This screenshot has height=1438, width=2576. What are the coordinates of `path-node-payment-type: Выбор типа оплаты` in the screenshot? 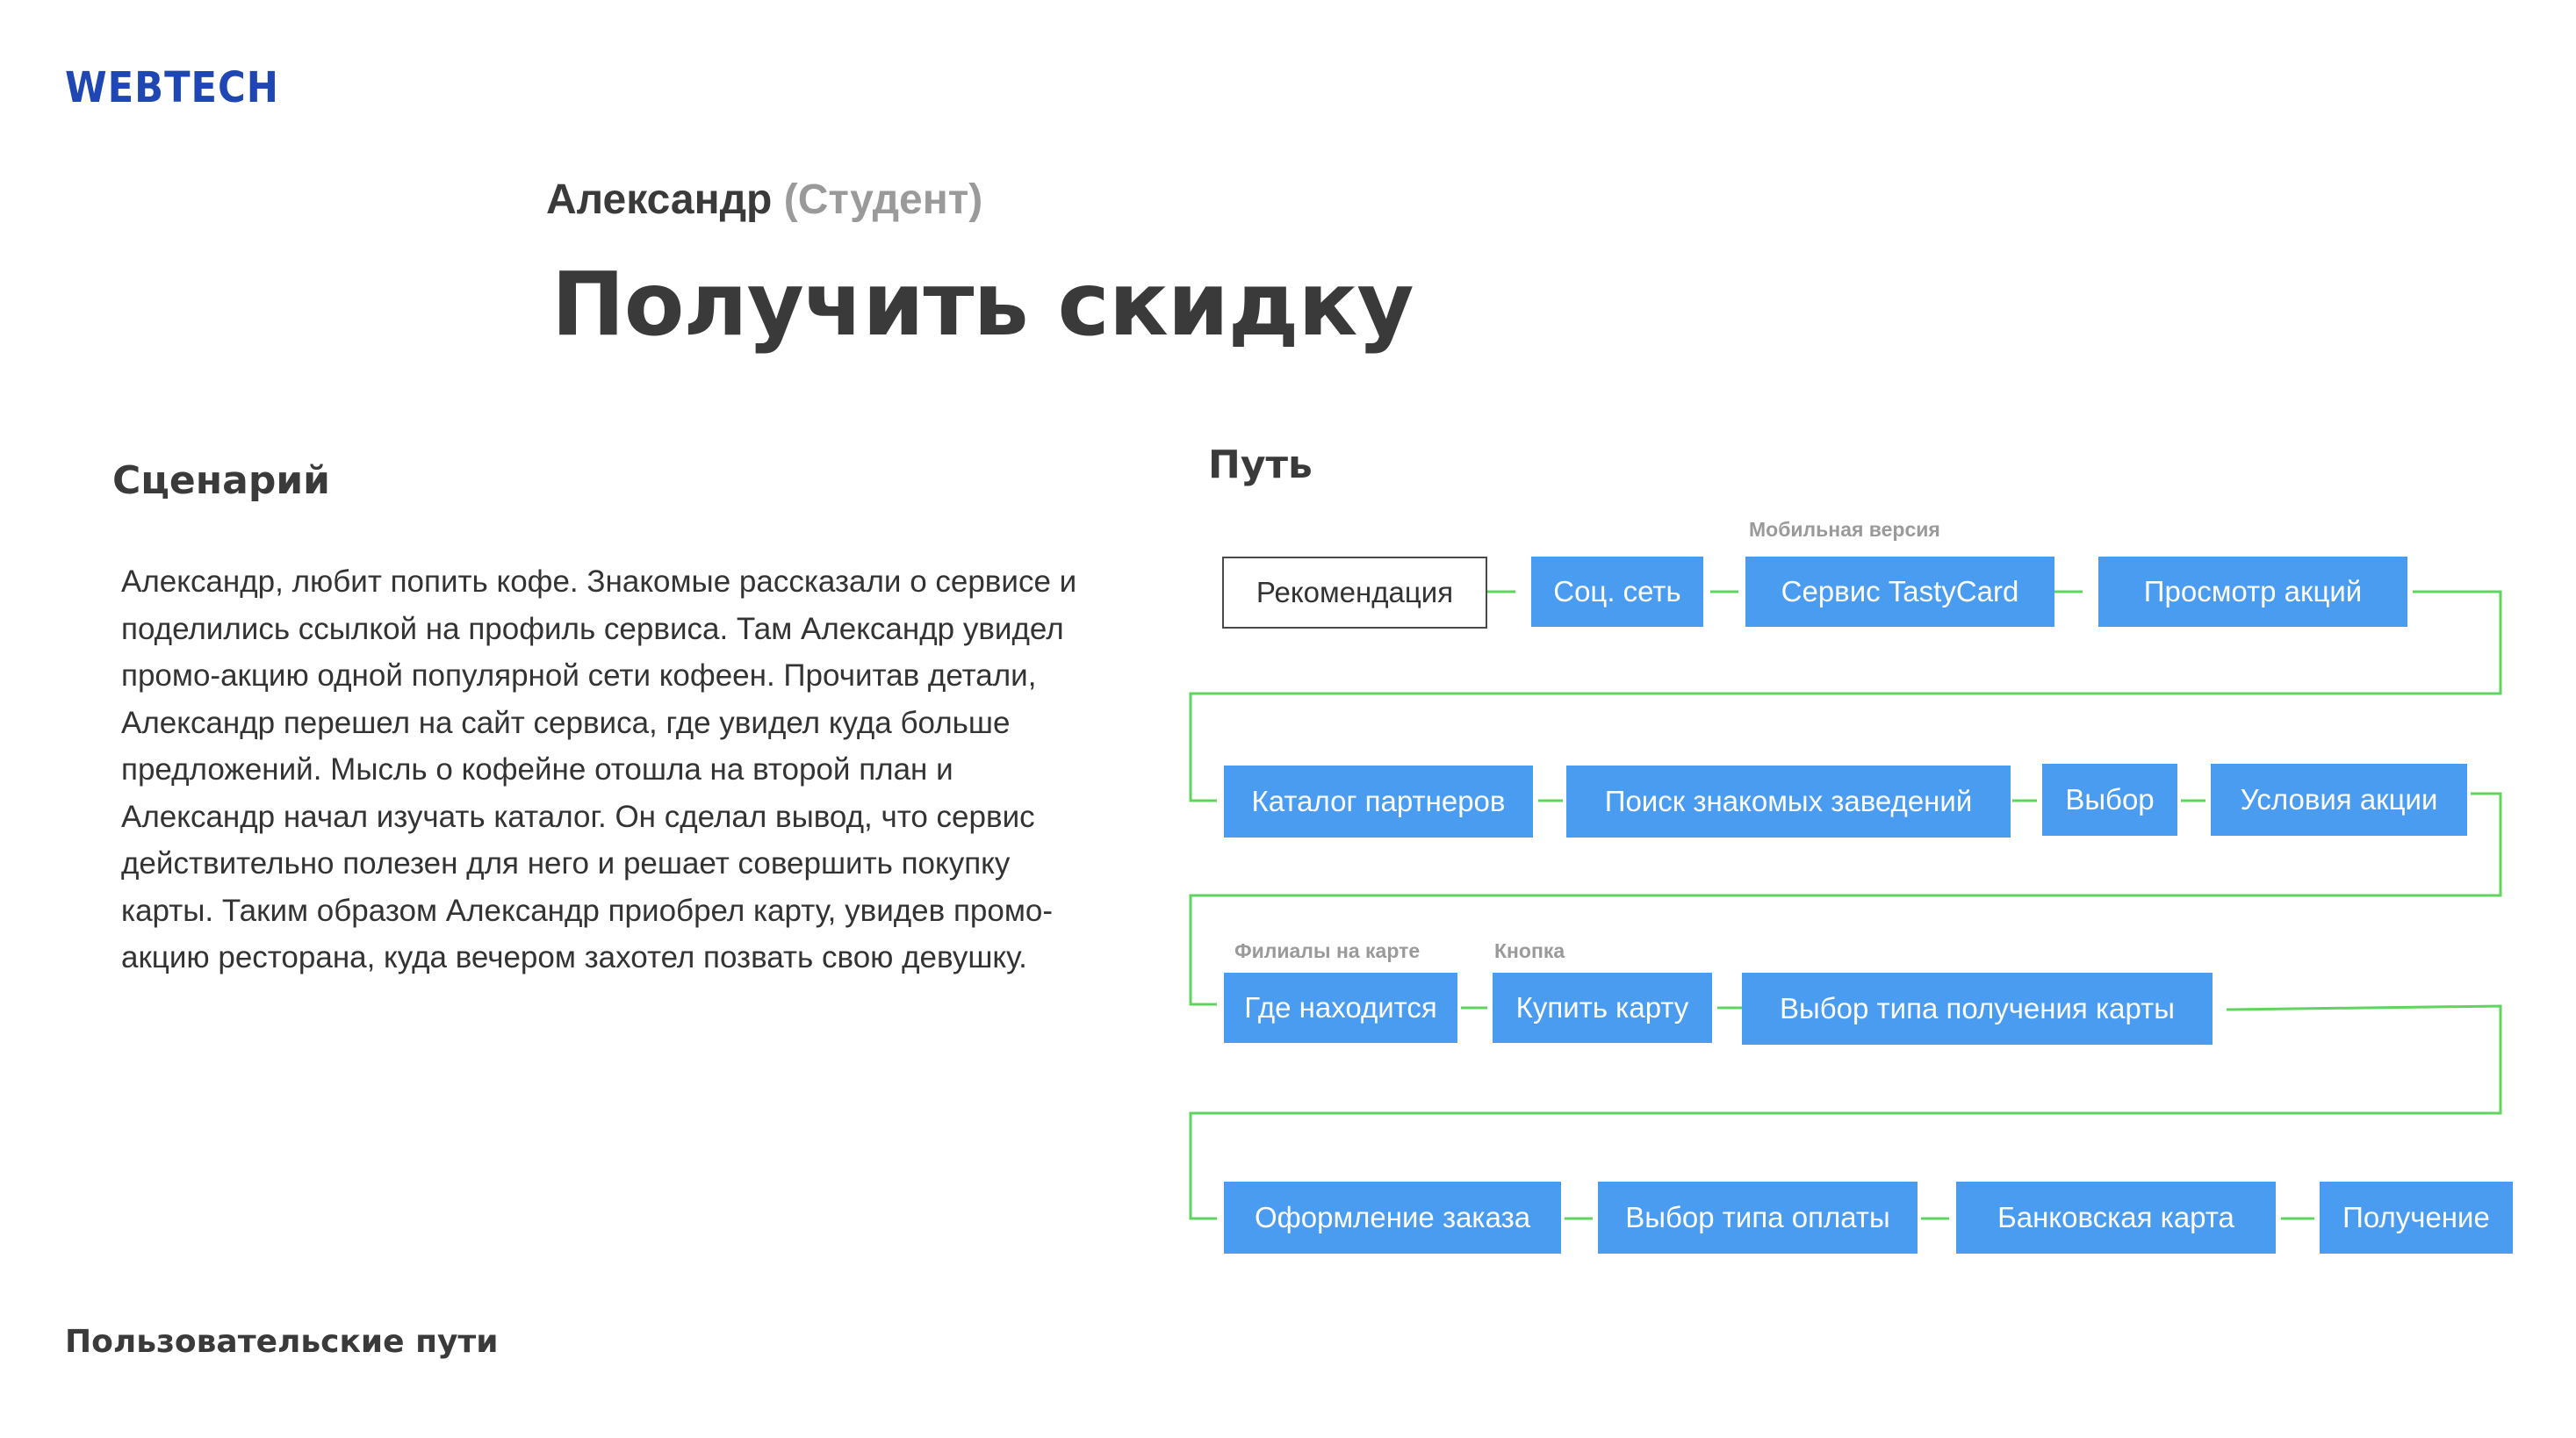 It's located at (1758, 1218).